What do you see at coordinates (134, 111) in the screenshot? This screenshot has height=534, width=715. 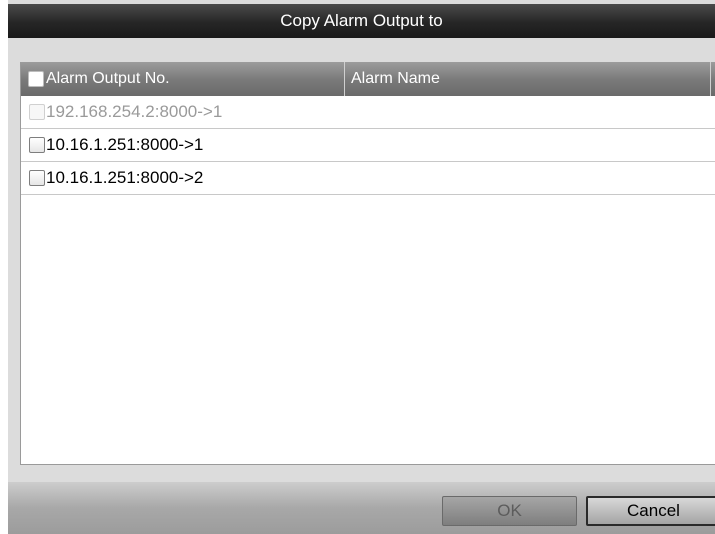 I see `alarm-output-no: 192.168.254.2:8000->1` at bounding box center [134, 111].